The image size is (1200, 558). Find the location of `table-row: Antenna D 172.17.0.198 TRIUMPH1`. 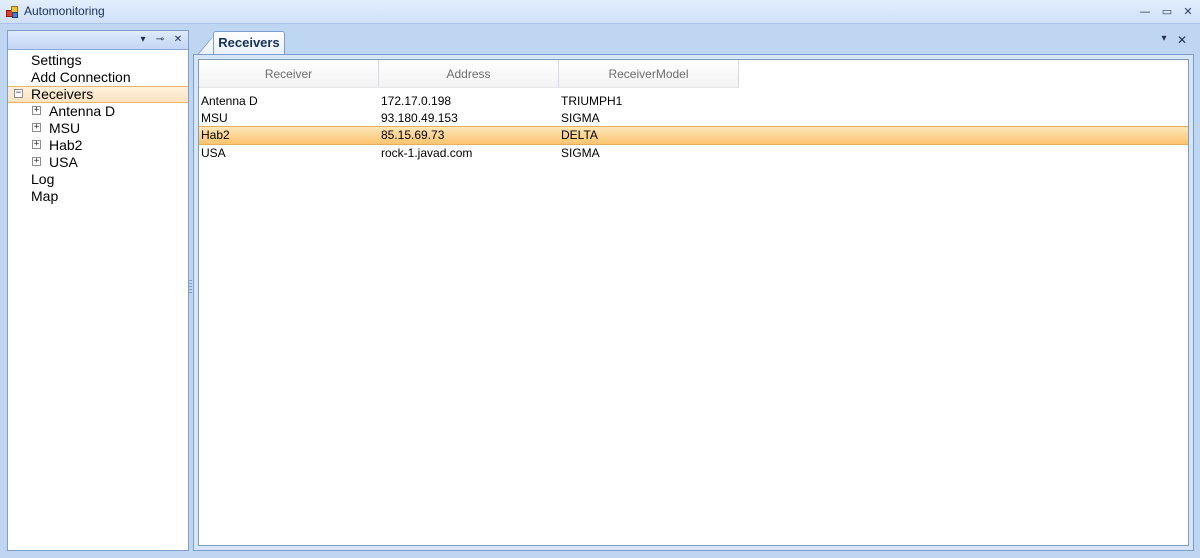

table-row: Antenna D 172.17.0.198 TRIUMPH1 is located at coordinates (693, 101).